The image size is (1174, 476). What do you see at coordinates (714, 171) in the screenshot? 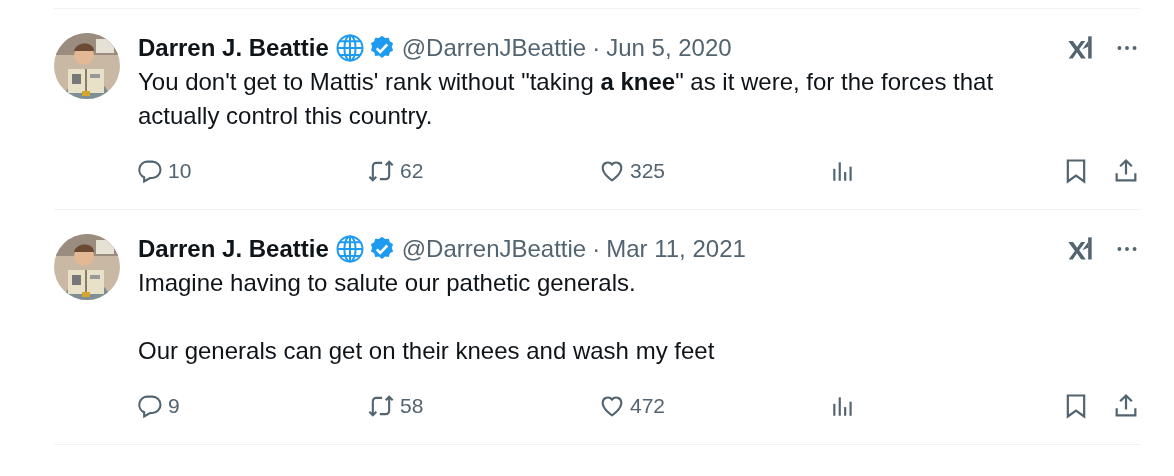
I see `like-button: 325` at bounding box center [714, 171].